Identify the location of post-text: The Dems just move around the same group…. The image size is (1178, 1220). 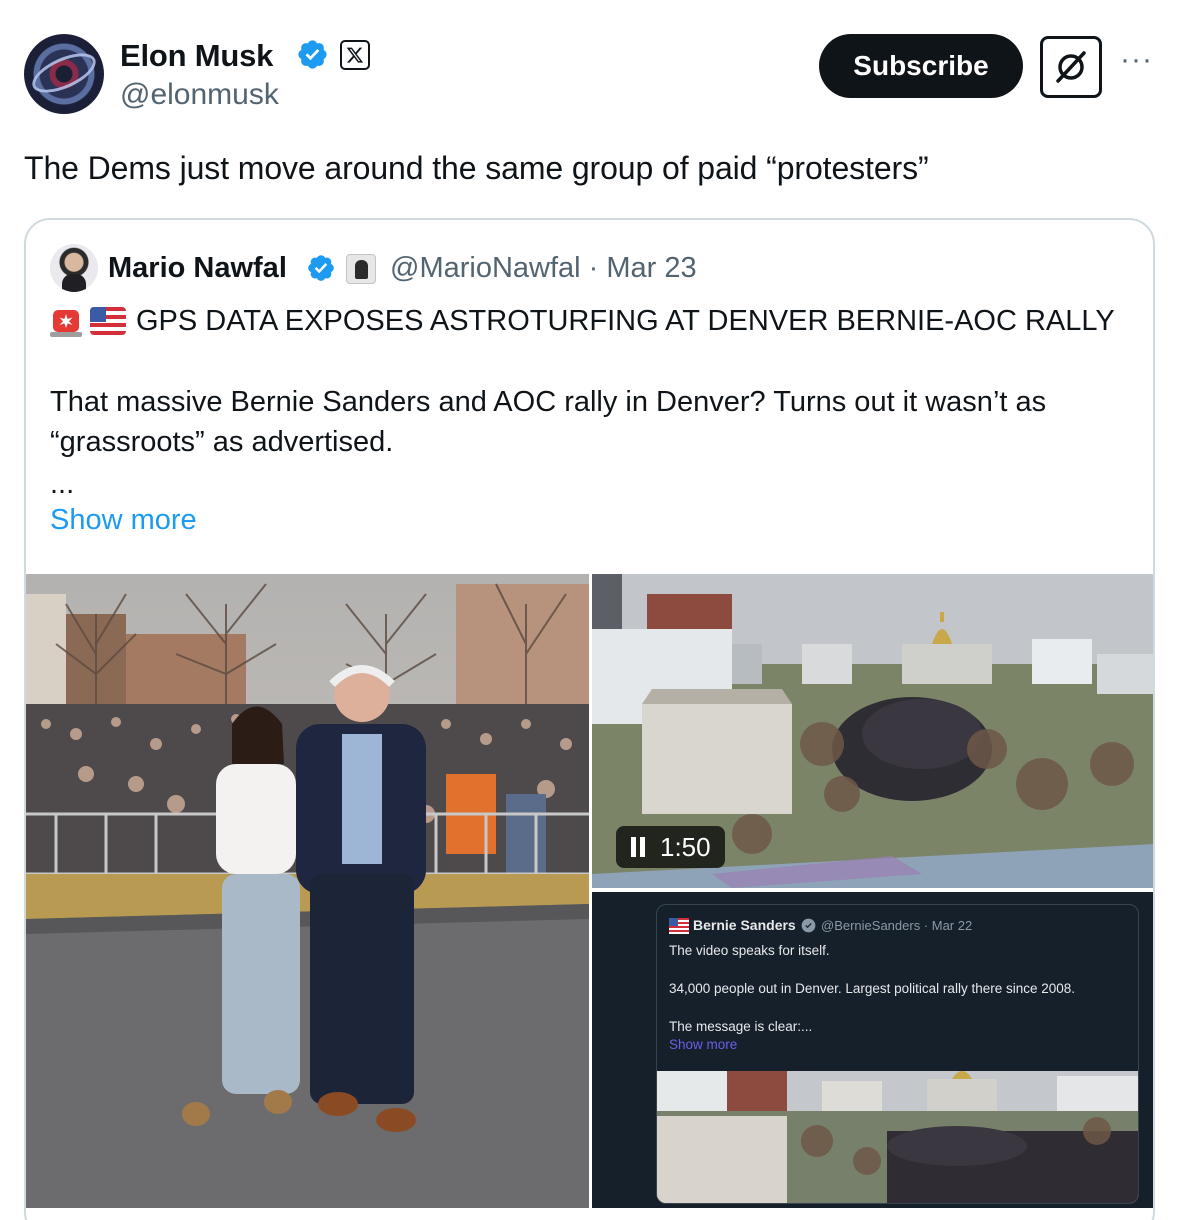
(476, 168).